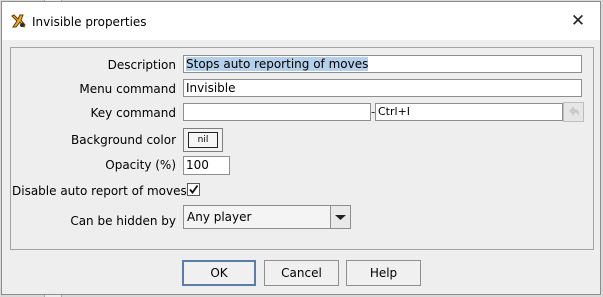 Image resolution: width=603 pixels, height=297 pixels. Describe the element at coordinates (219, 217) in the screenshot. I see `hidden-by-value: Any player` at that location.